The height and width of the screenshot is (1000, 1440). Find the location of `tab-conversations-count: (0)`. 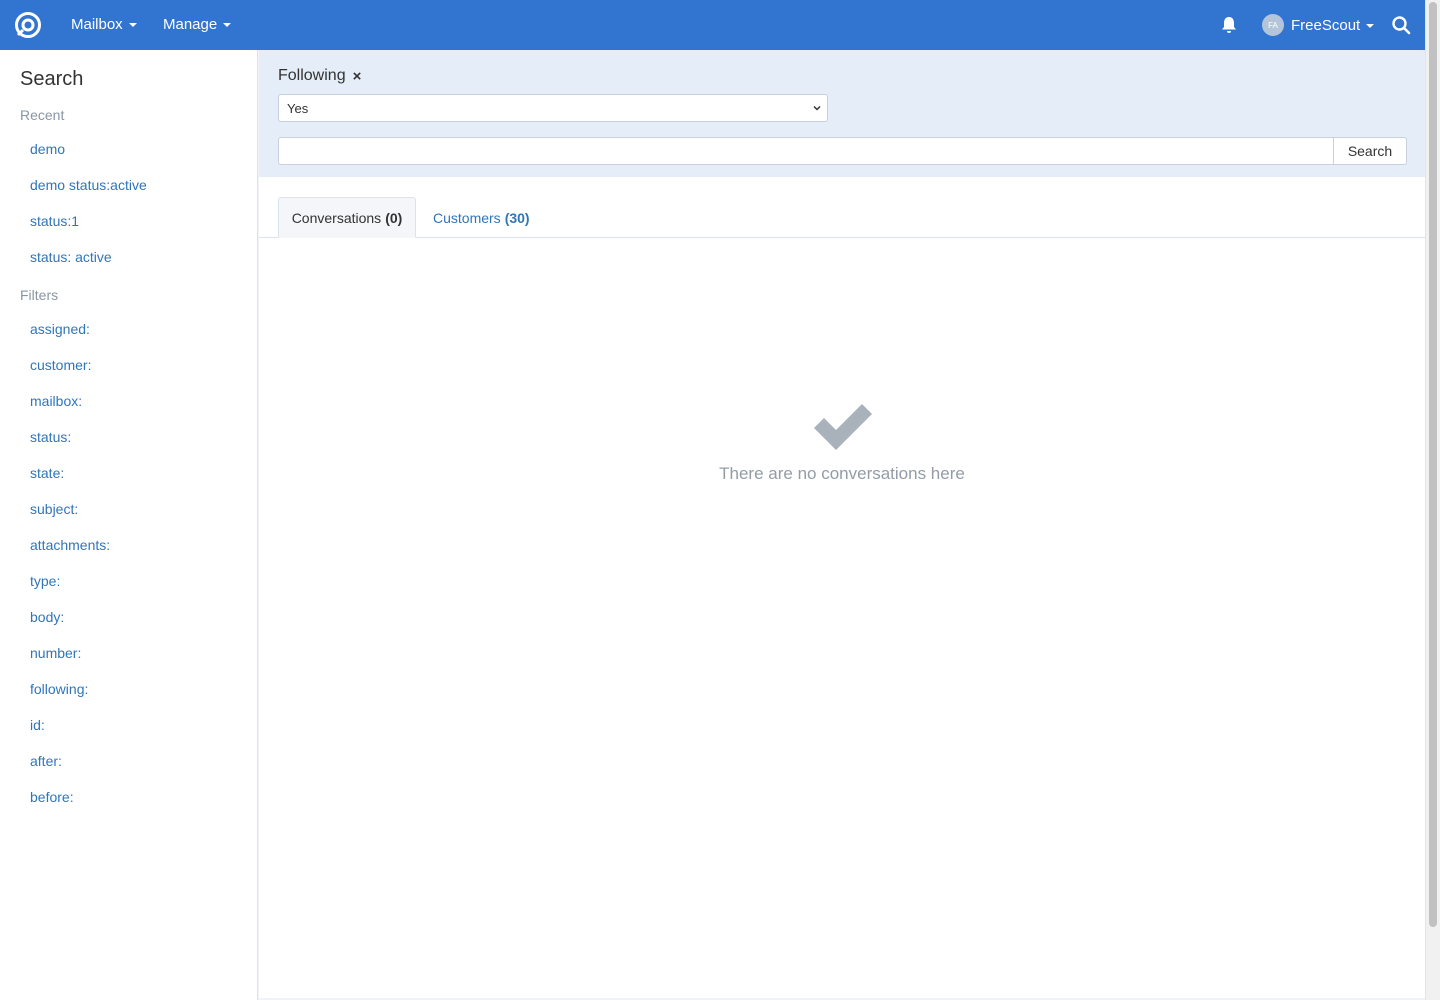

tab-conversations-count: (0) is located at coordinates (394, 217).